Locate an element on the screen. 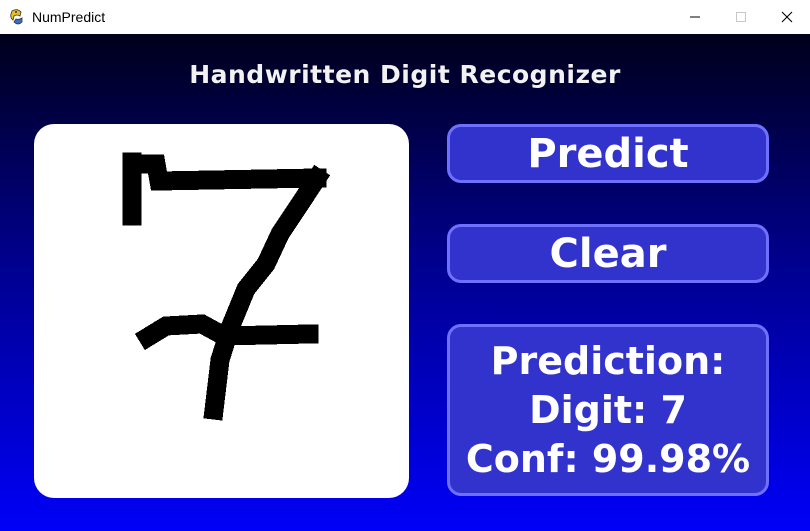  python-snake-icon is located at coordinates (16, 17).